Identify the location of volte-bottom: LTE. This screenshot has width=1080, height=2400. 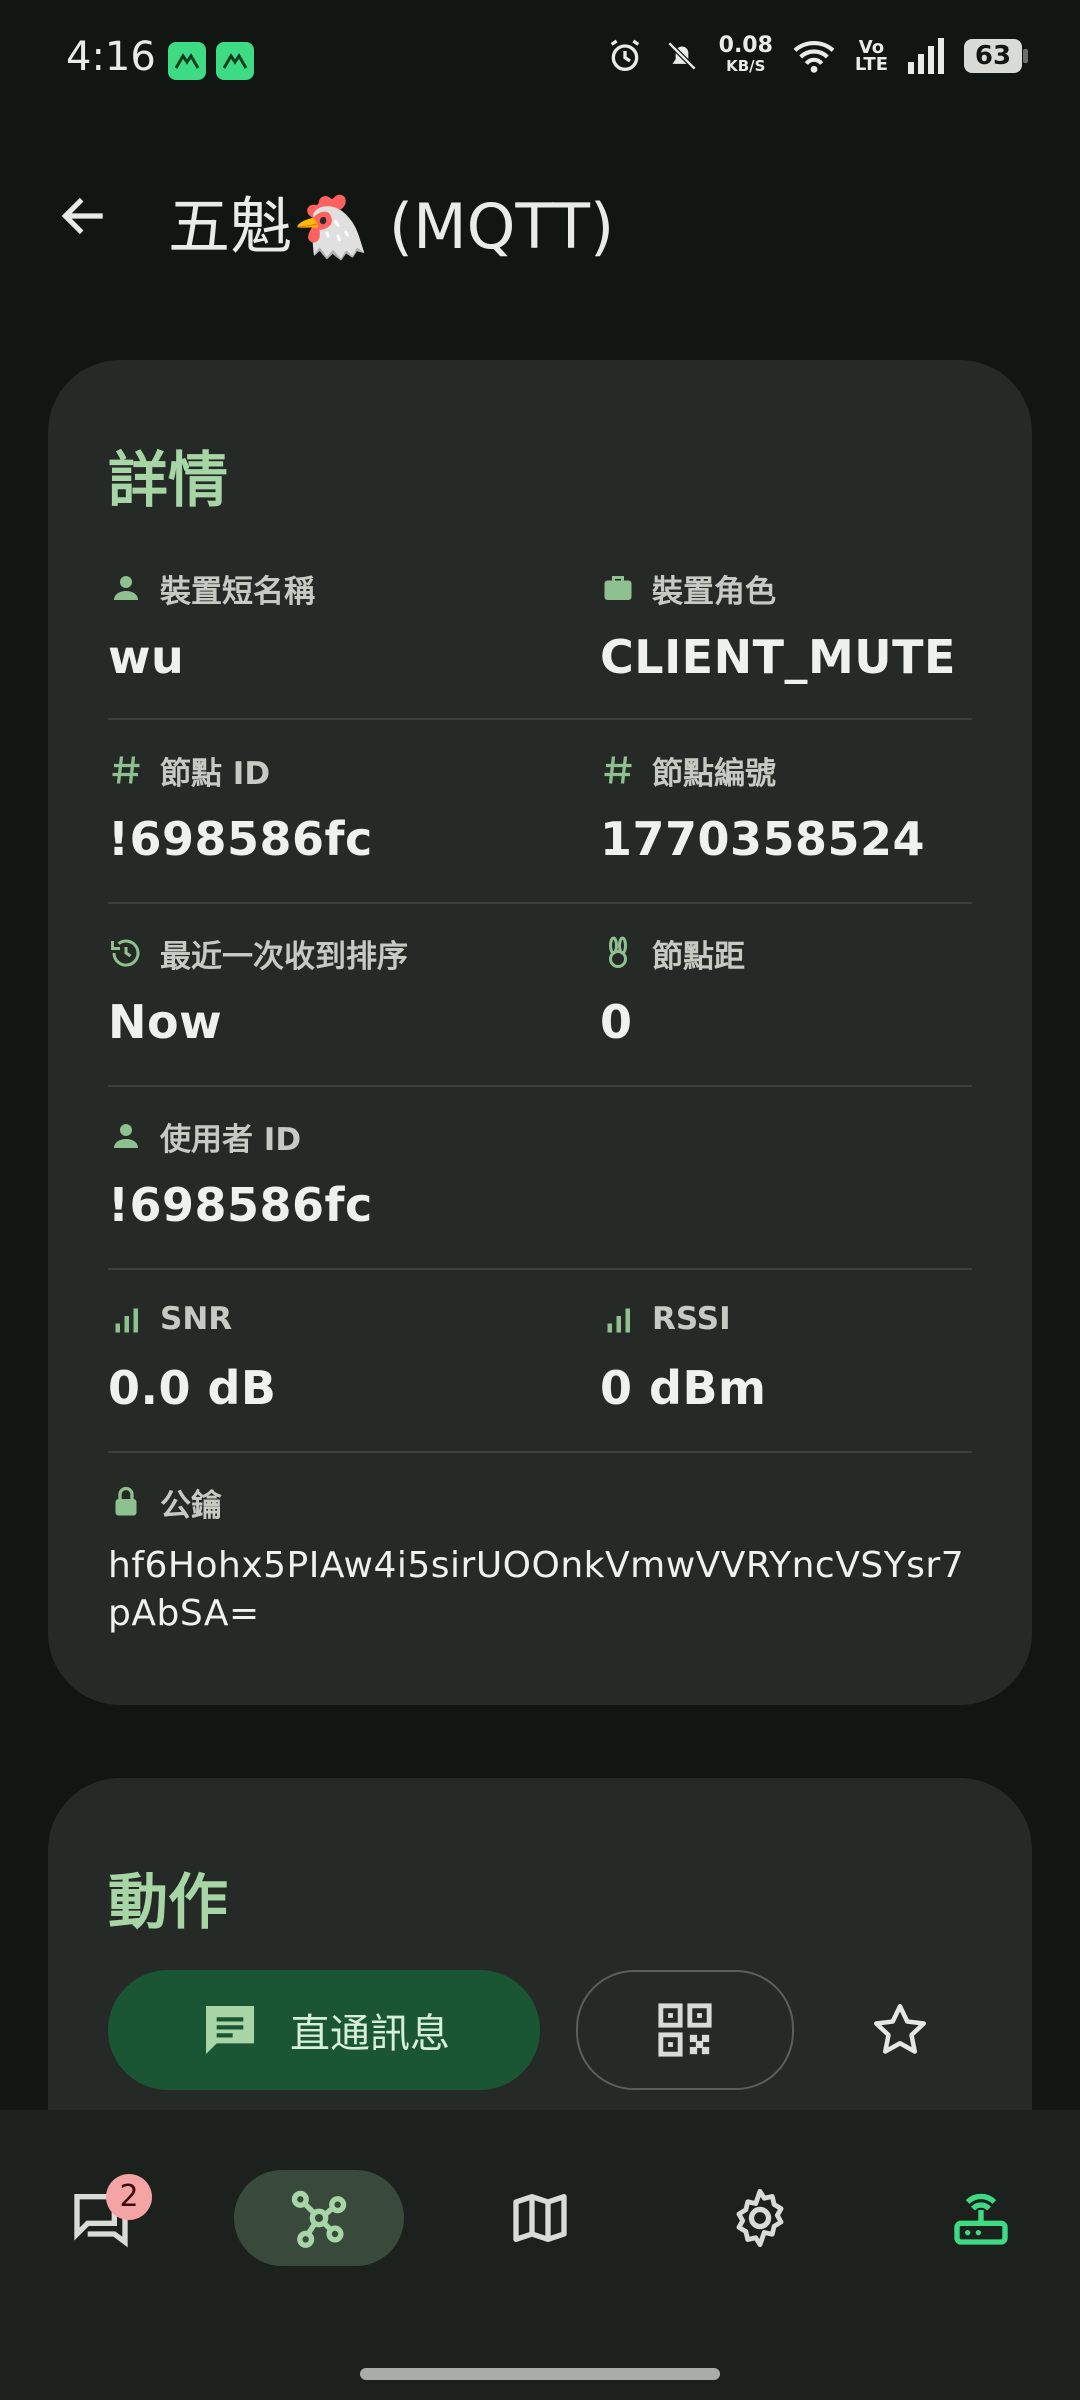
(871, 64).